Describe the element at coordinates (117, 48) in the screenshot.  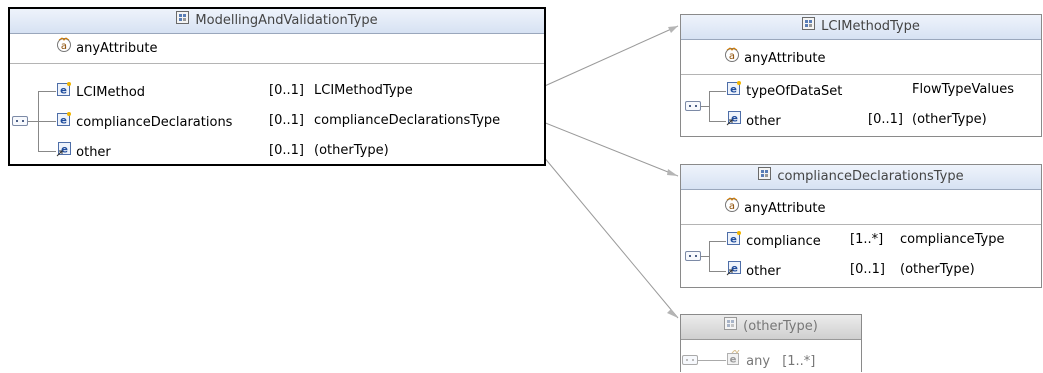
I see `main-any-attribute-label: anyAttribute` at that location.